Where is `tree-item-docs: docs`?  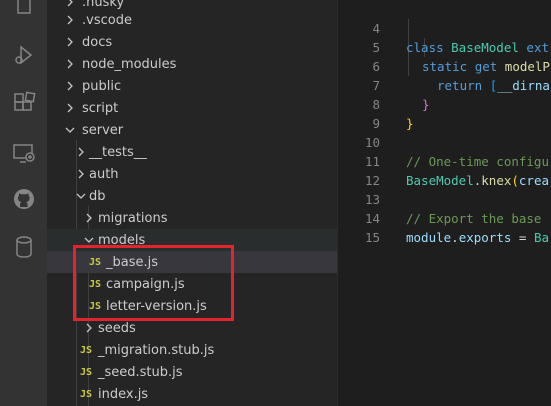
tree-item-docs: docs is located at coordinates (192, 42).